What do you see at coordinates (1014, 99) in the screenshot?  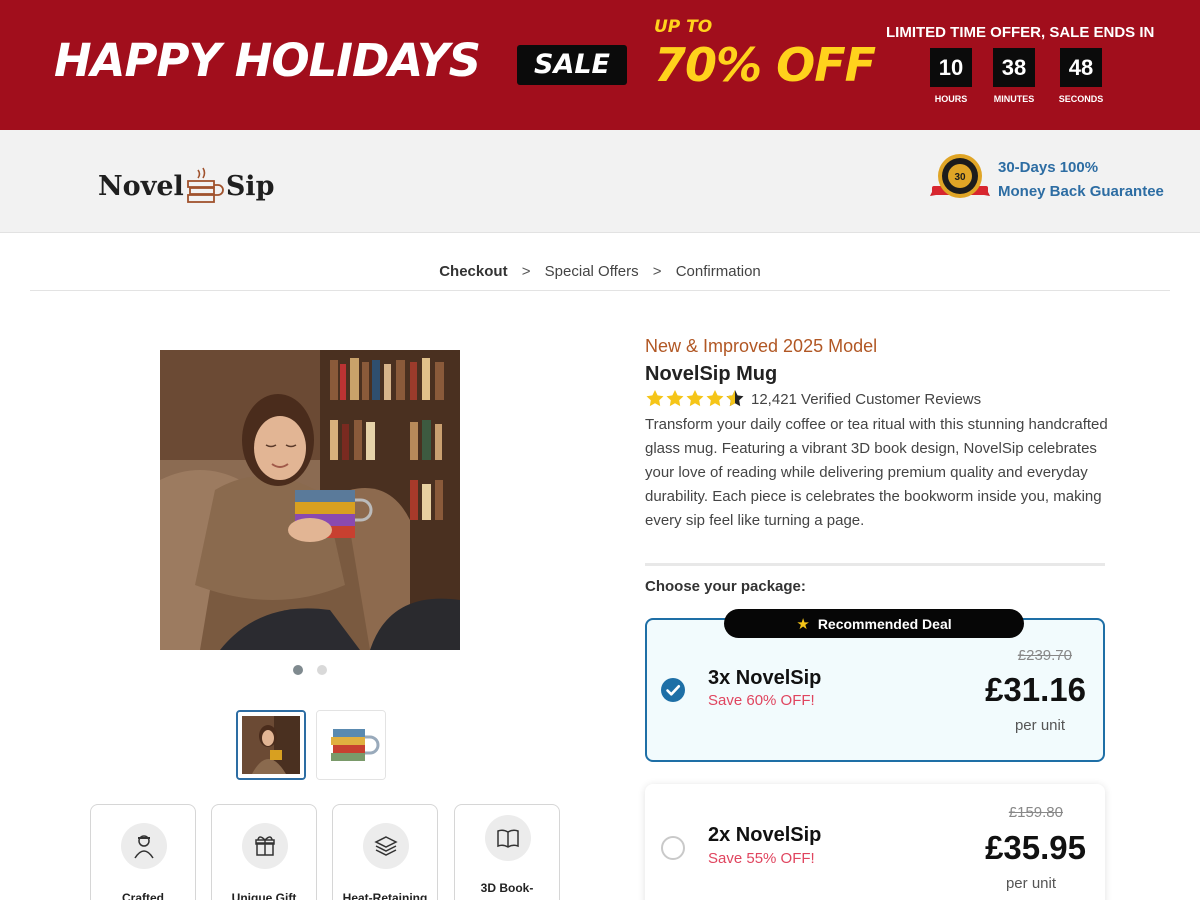 I see `countdown-minutes-label: MINUTES` at bounding box center [1014, 99].